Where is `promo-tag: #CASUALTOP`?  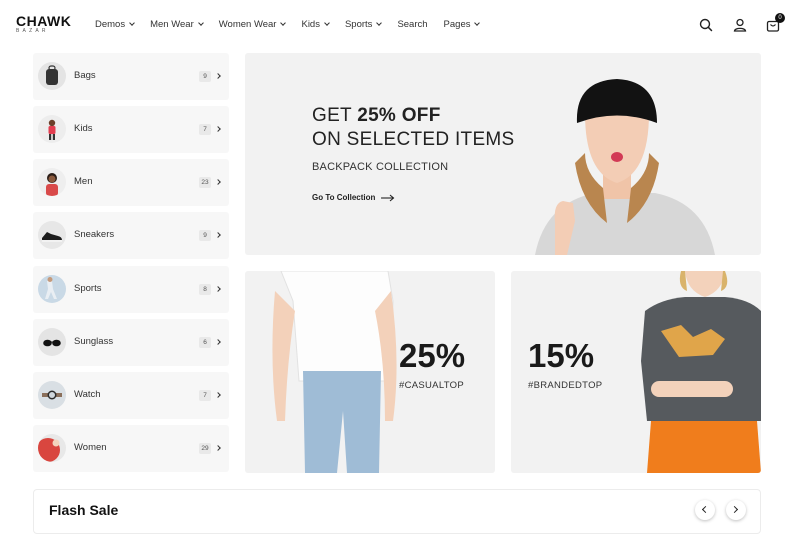 promo-tag: #CASUALTOP is located at coordinates (431, 385).